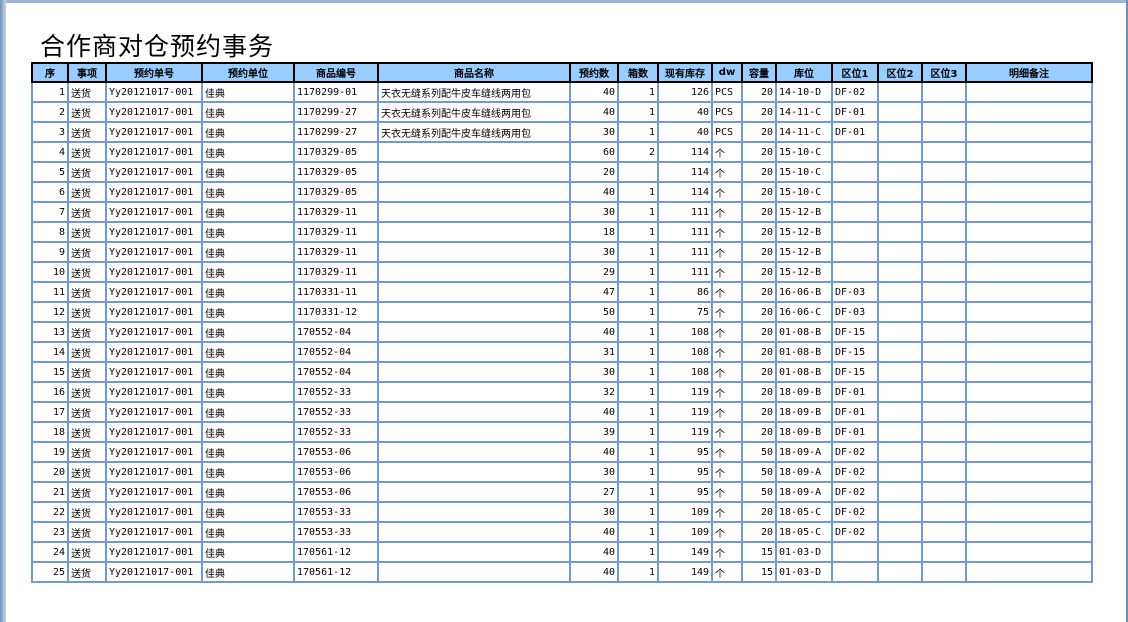  I want to click on cell-item-type: 送货, so click(87, 392).